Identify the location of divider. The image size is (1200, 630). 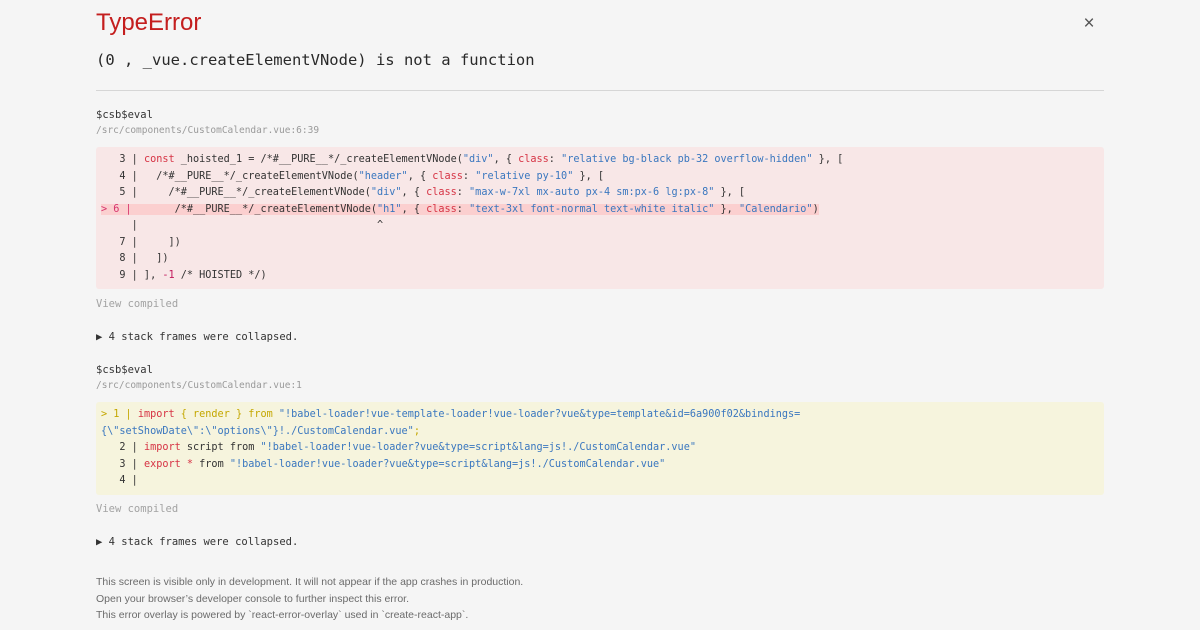
(600, 90).